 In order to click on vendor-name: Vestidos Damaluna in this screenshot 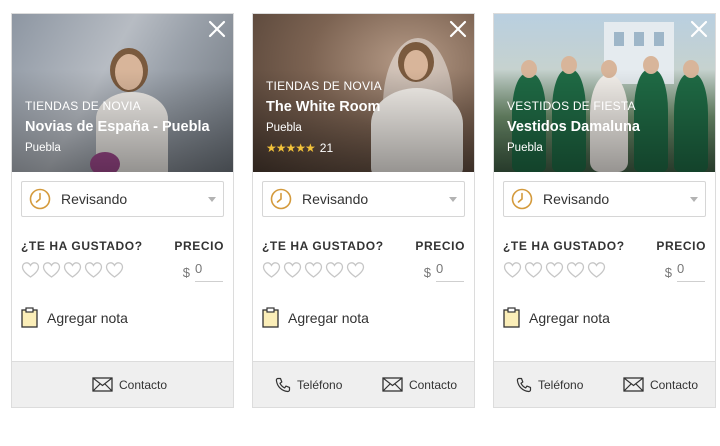, I will do `click(606, 127)`.